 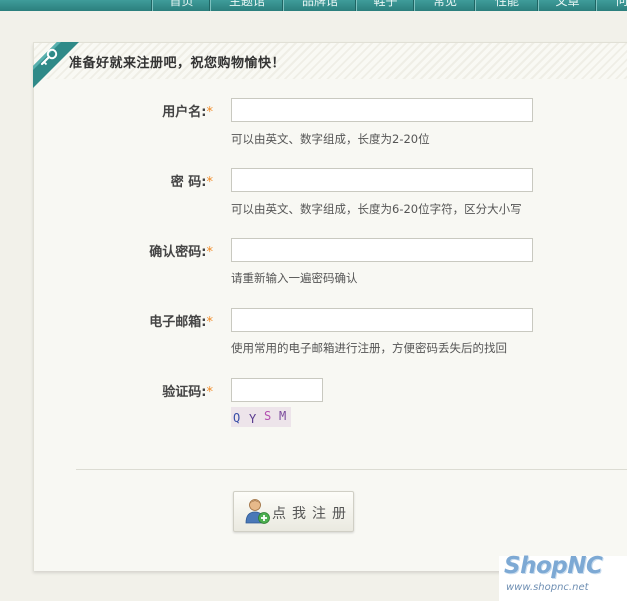 I want to click on shopnc-logo: ShopNC, so click(x=553, y=566).